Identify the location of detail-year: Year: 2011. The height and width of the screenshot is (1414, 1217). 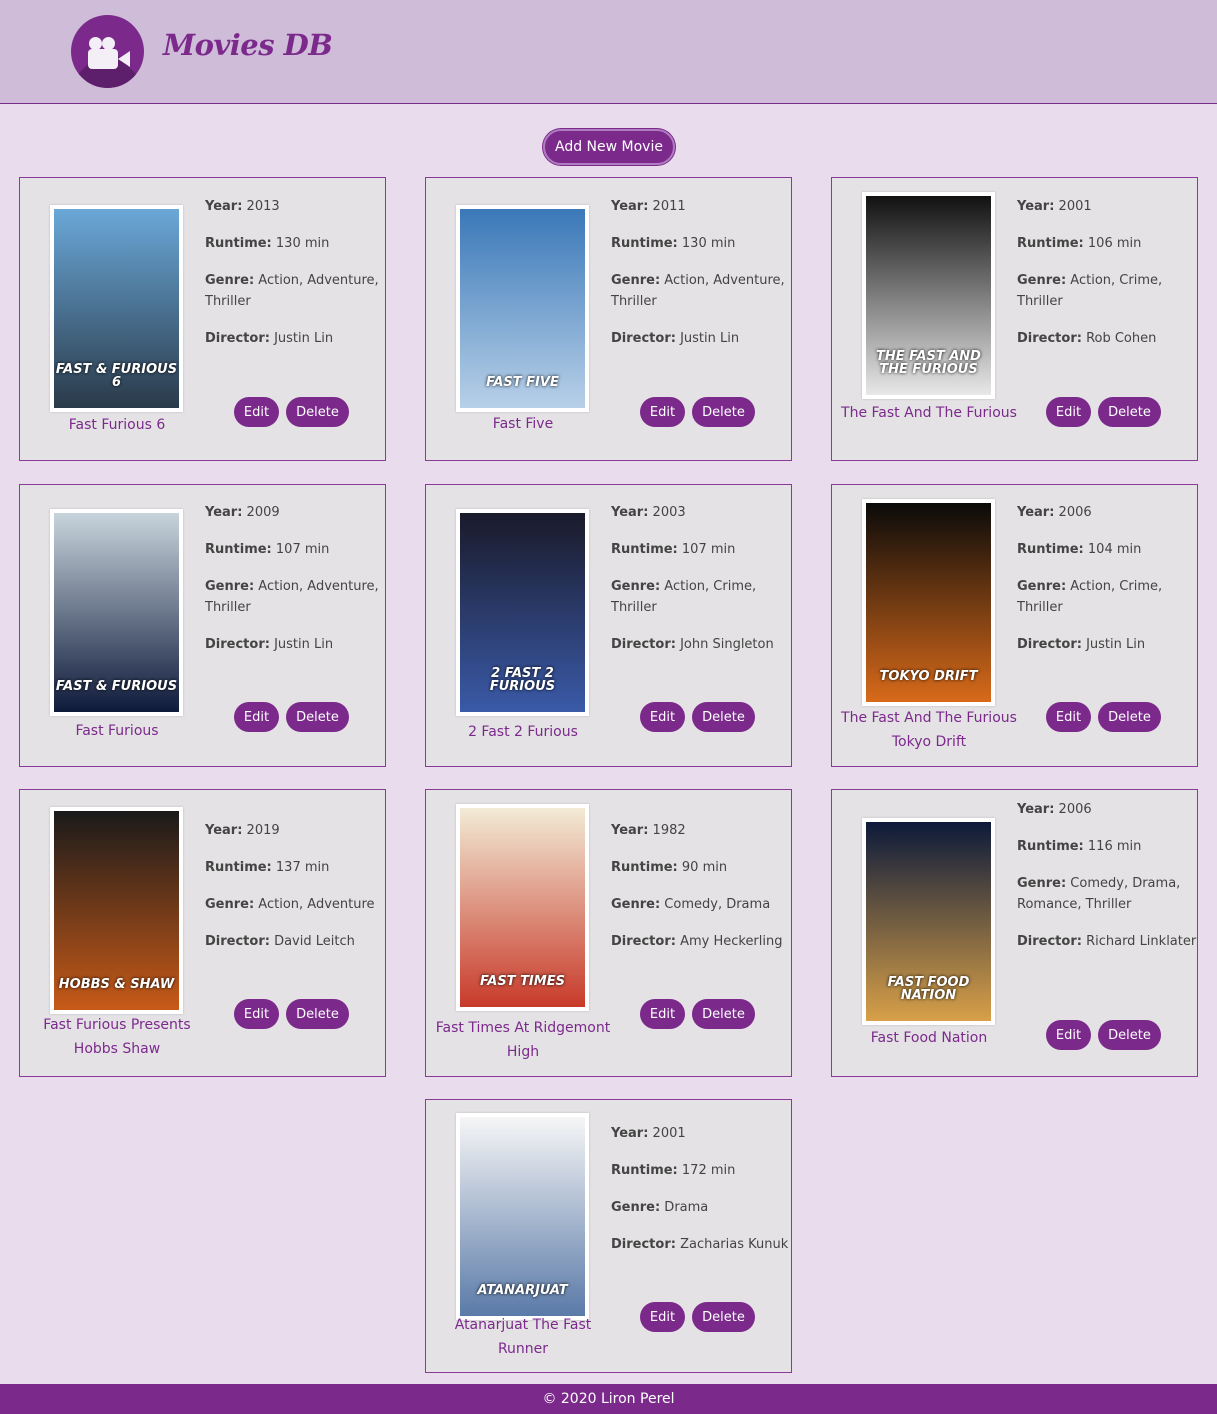
(701, 206).